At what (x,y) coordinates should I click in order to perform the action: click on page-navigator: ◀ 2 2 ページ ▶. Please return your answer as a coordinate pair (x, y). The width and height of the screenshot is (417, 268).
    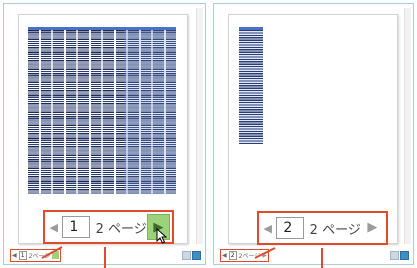
    Looking at the image, I should click on (322, 228).